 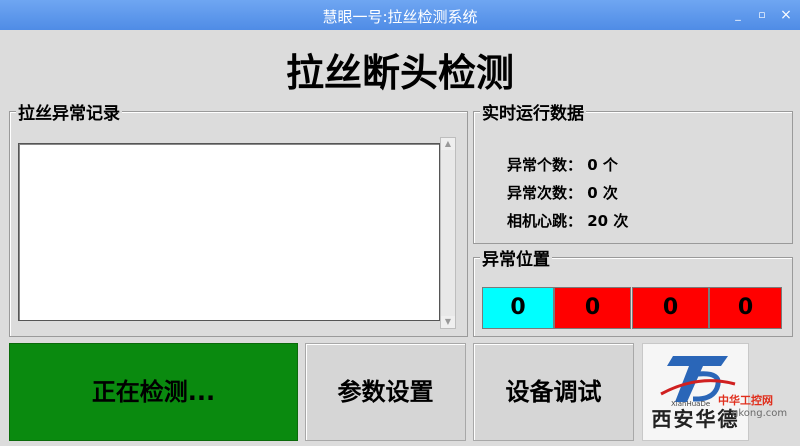 What do you see at coordinates (745, 308) in the screenshot?
I see `position-cell-4: 0` at bounding box center [745, 308].